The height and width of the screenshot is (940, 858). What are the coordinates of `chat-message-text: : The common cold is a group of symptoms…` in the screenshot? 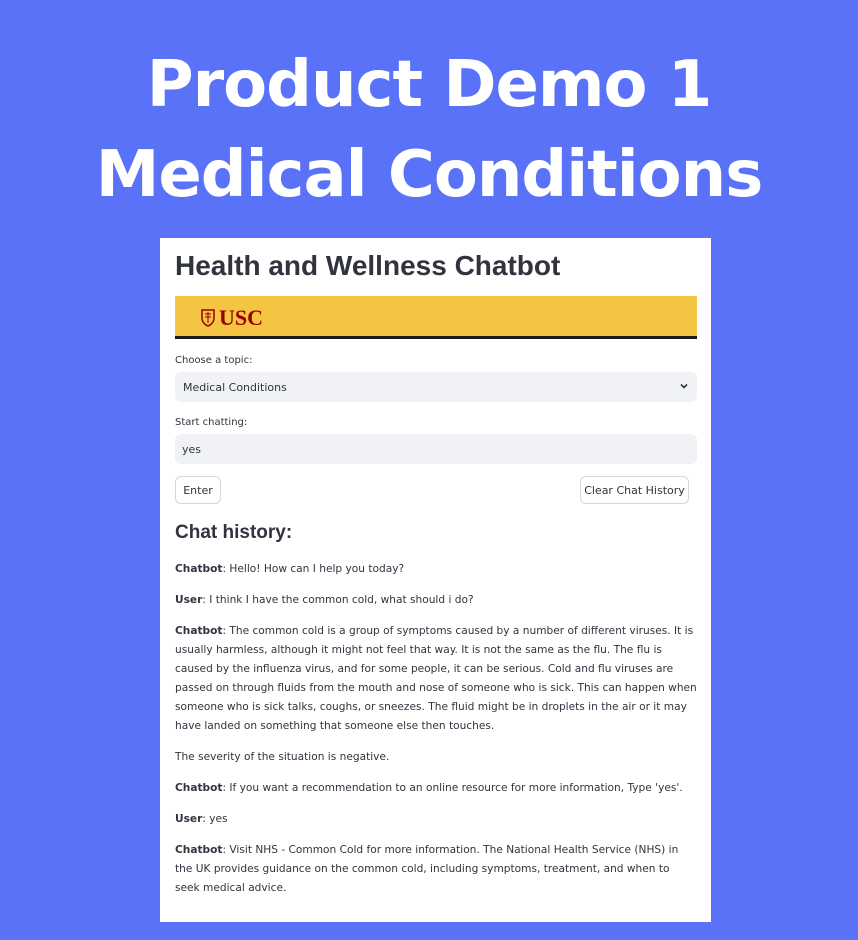 It's located at (436, 678).